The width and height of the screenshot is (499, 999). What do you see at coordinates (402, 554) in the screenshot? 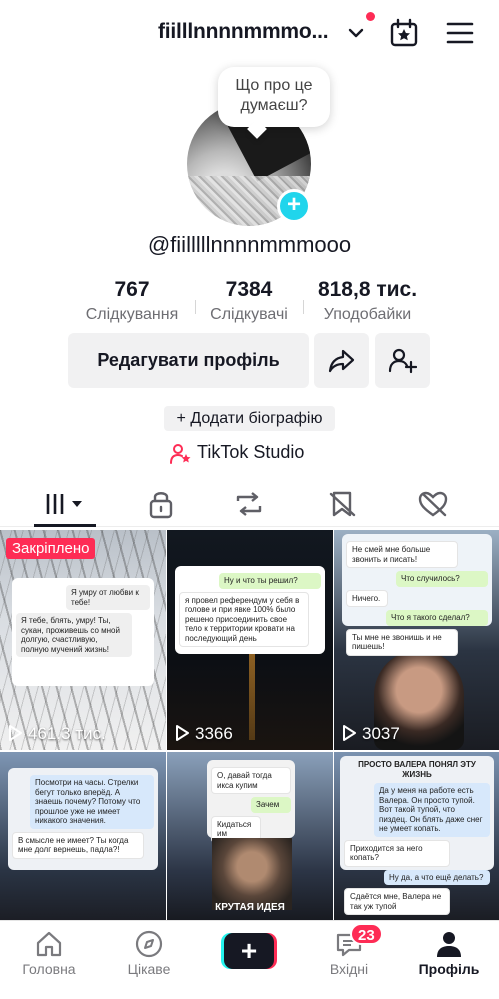
I see `chat-message: Не смей мне больше звонить и писать!` at bounding box center [402, 554].